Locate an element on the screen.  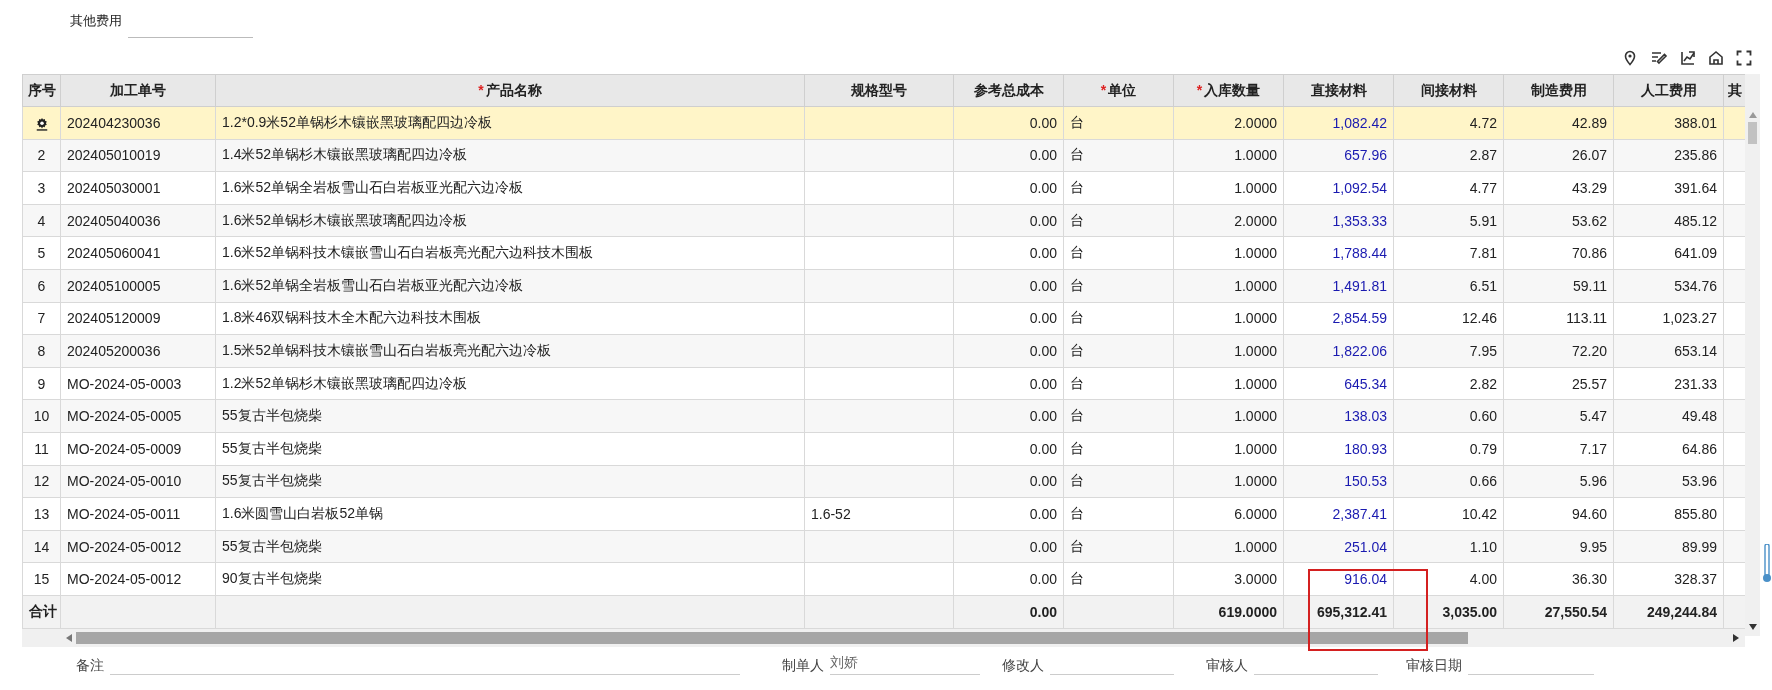
scroll-left-icon is located at coordinates (69, 637).